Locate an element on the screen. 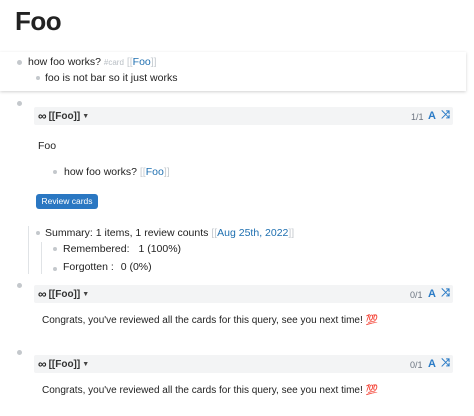 Image resolution: width=474 pixels, height=416 pixels. card-question-text: how foo works? is located at coordinates (64, 62).